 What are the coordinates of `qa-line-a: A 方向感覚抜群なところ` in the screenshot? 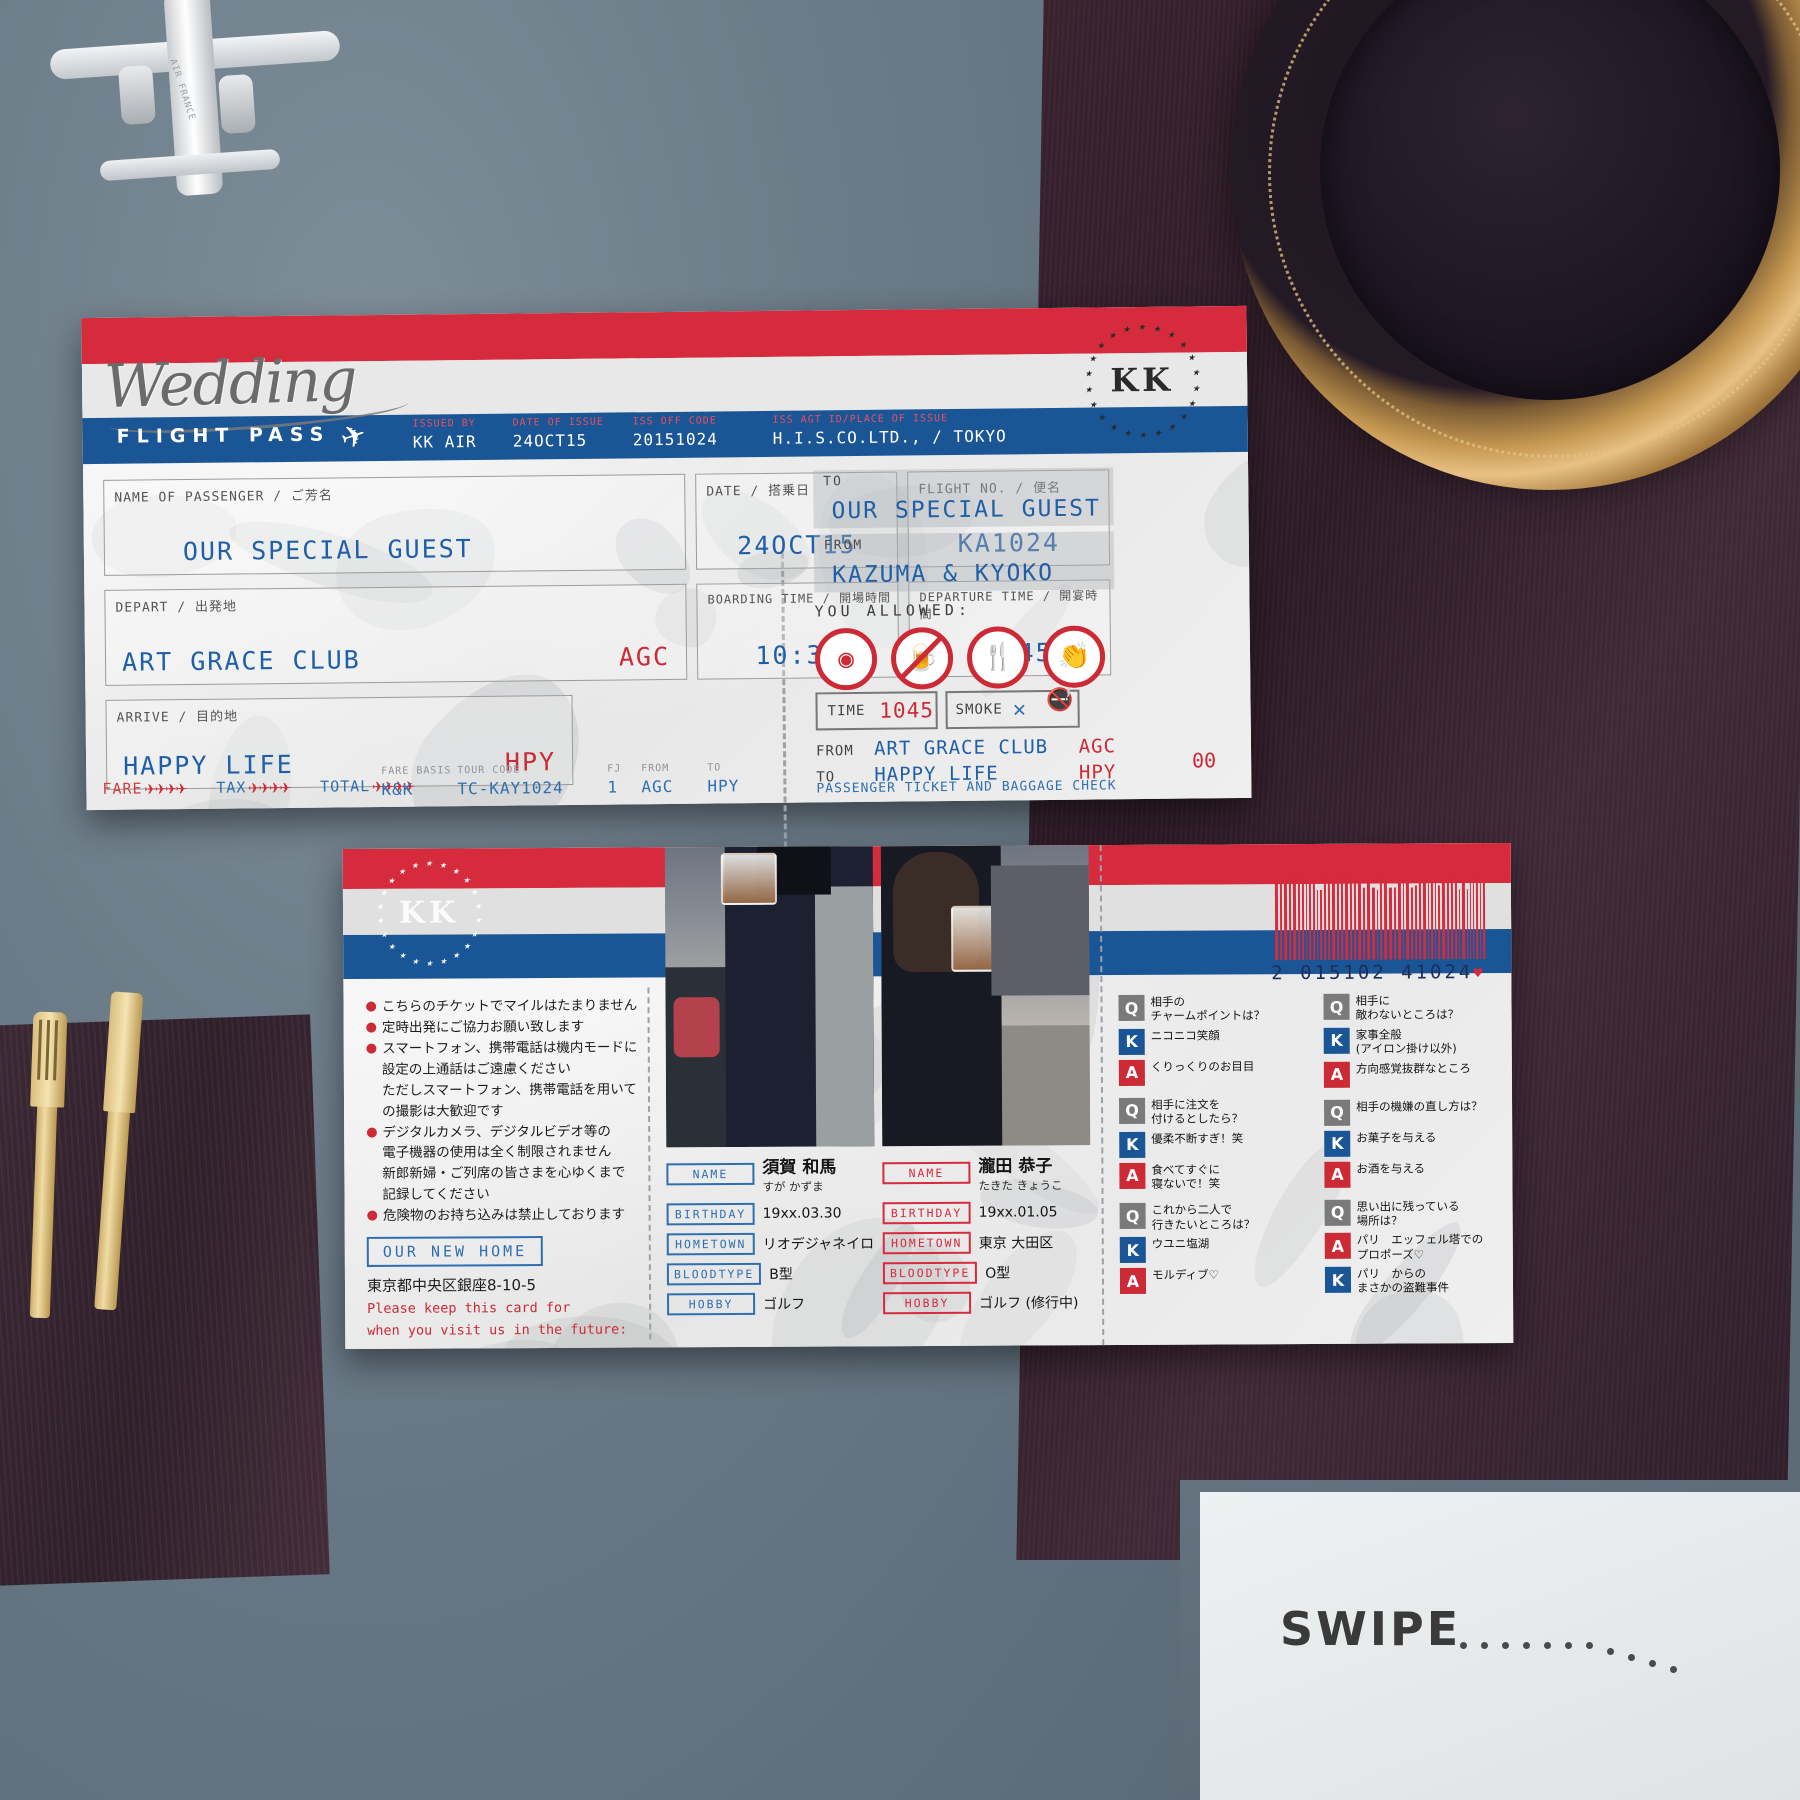 It's located at (1421, 1074).